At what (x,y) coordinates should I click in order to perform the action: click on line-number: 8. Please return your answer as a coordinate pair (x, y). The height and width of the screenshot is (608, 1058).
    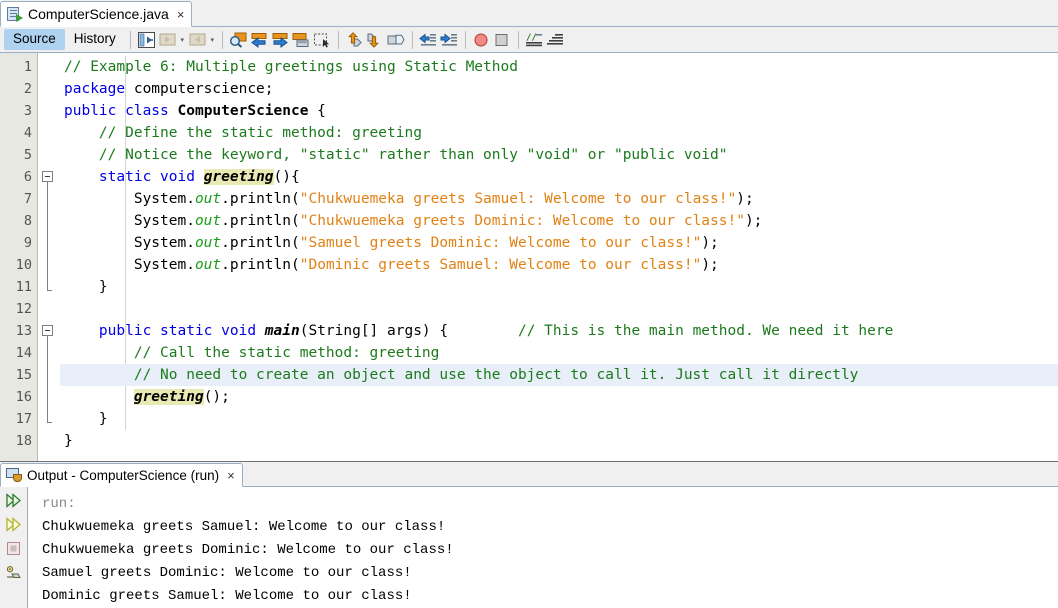
    Looking at the image, I should click on (27, 221).